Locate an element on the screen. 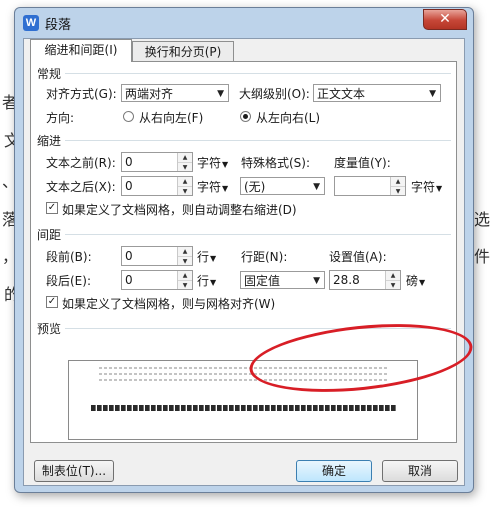  section-general-title: 常规 is located at coordinates (49, 74).